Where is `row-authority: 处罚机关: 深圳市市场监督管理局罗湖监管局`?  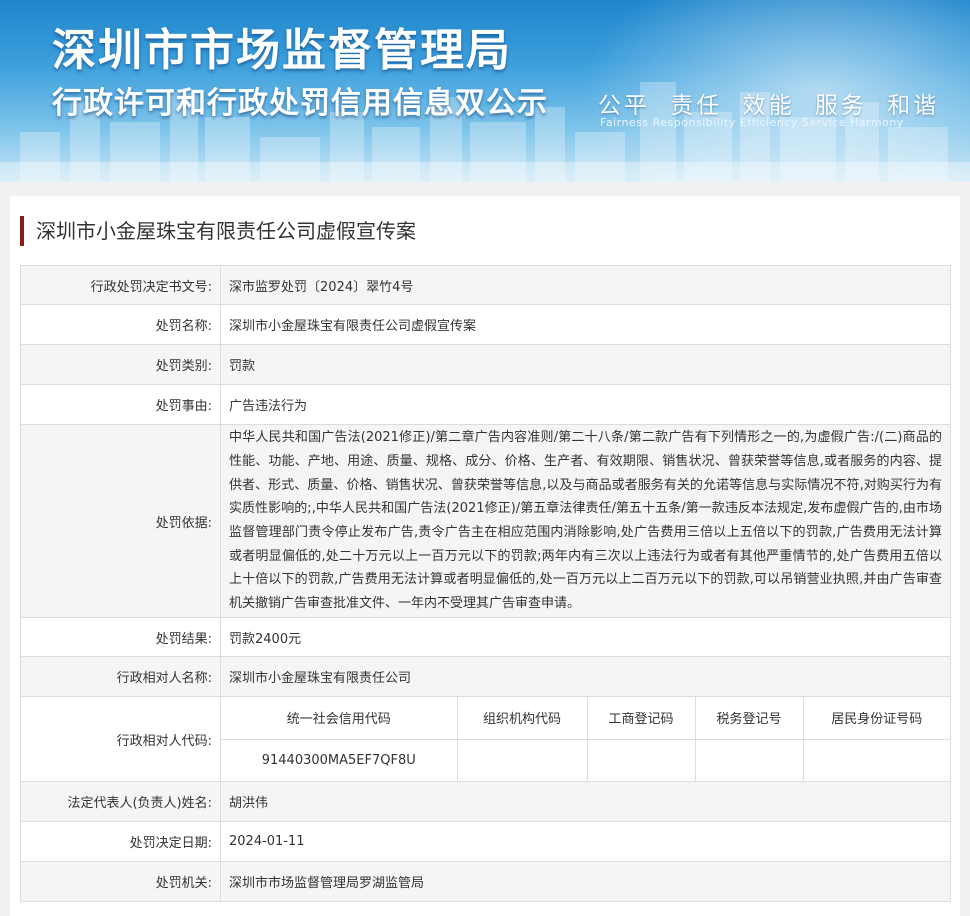 row-authority: 处罚机关: 深圳市市场监督管理局罗湖监管局 is located at coordinates (485, 881).